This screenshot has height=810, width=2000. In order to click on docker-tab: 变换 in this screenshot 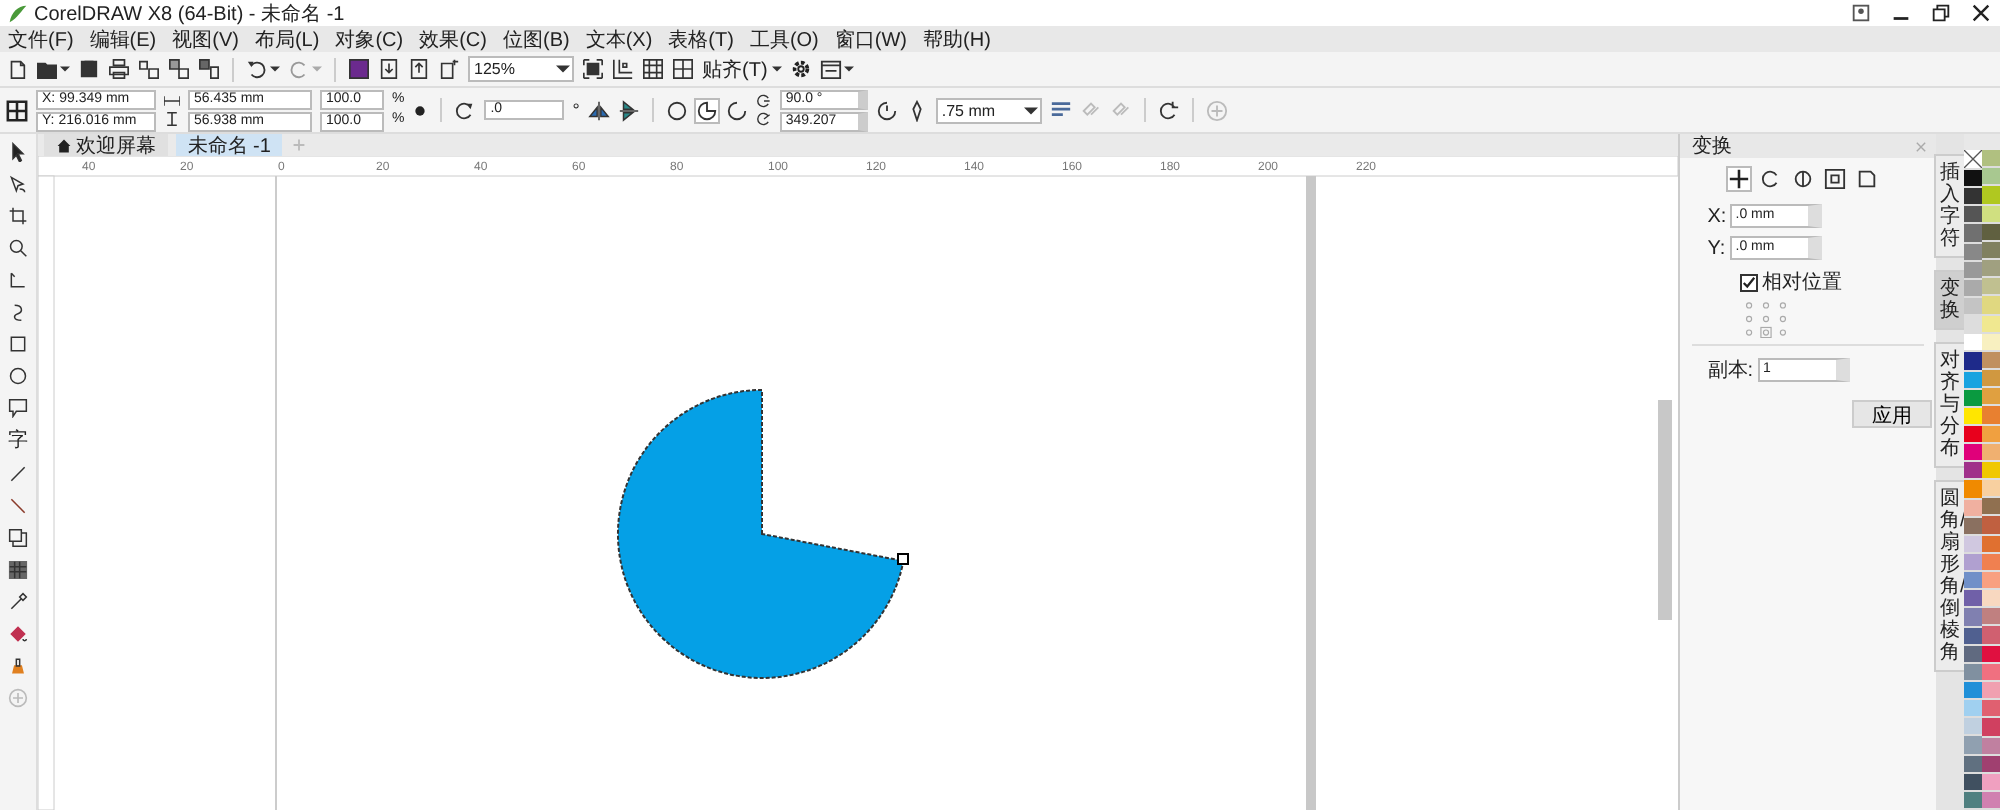, I will do `click(1950, 300)`.